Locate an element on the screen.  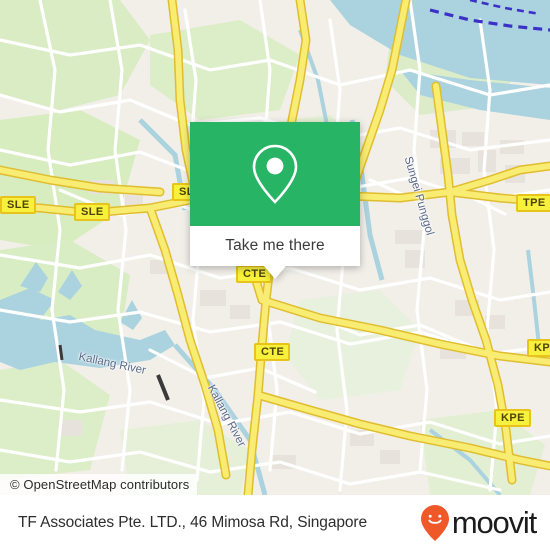
location-pin-icon is located at coordinates (275, 174).